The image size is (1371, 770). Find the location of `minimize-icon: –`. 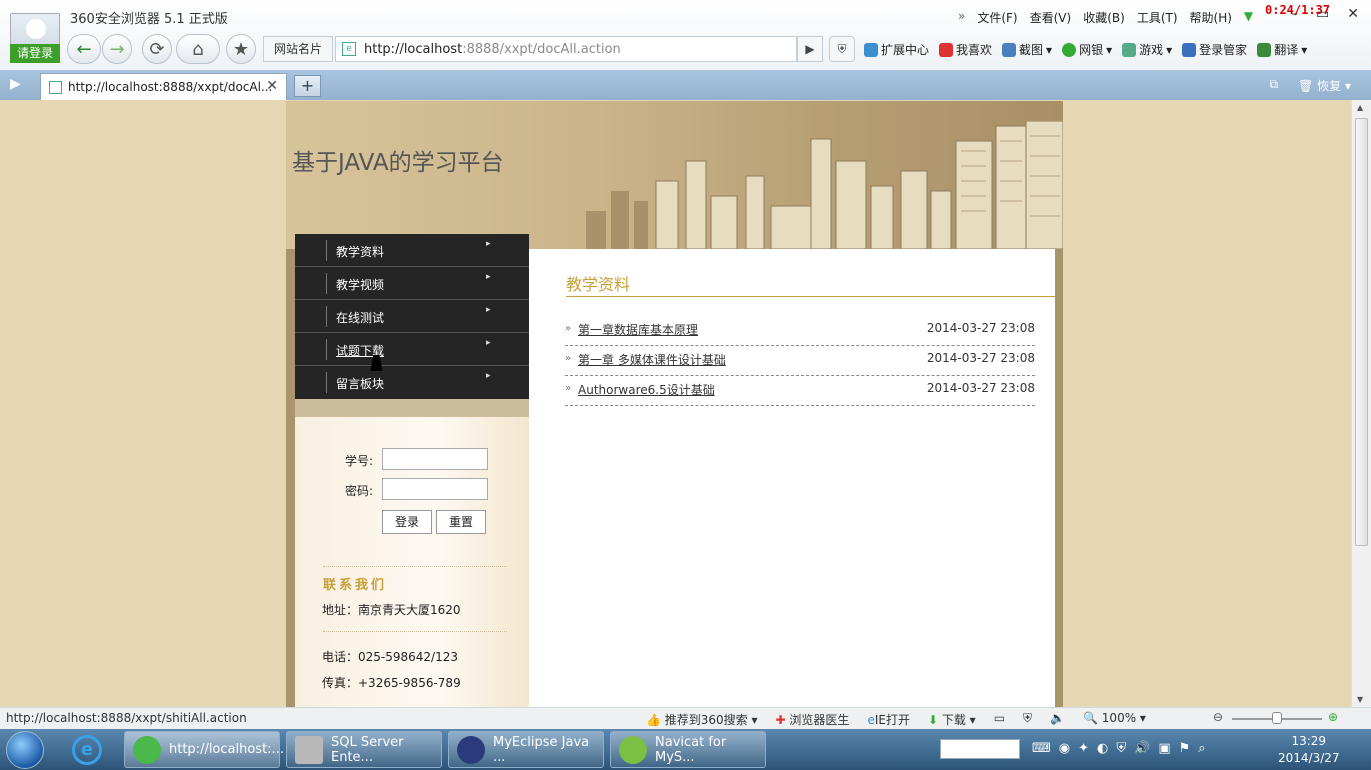

minimize-icon: – is located at coordinates (1294, 14).